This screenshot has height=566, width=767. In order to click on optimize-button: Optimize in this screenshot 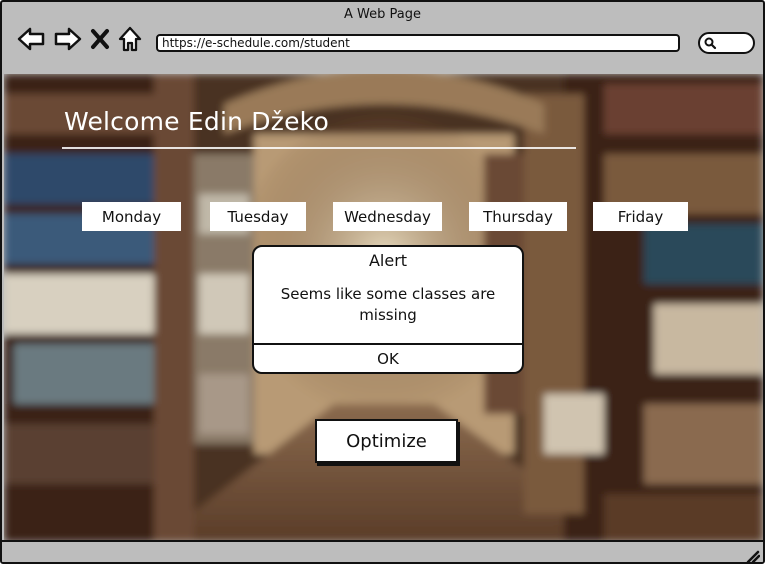, I will do `click(386, 441)`.